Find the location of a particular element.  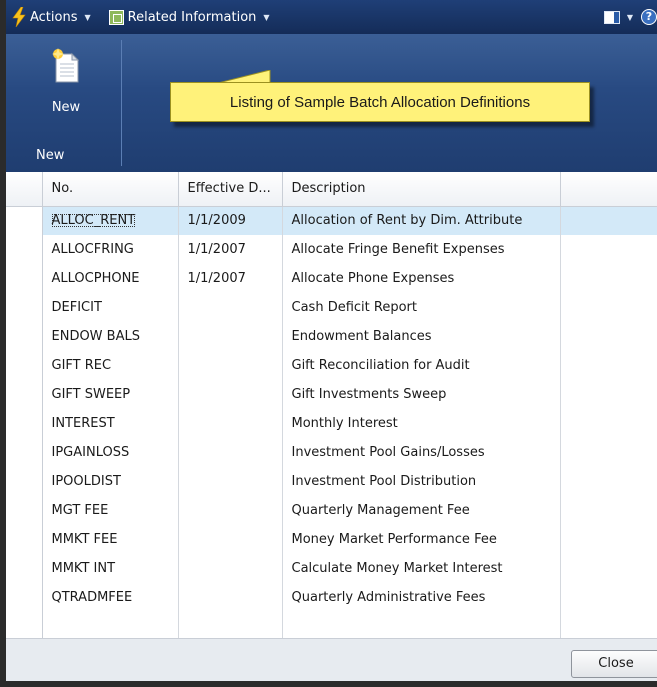

cell-description: Quarterly Administrative Fees is located at coordinates (421, 597).